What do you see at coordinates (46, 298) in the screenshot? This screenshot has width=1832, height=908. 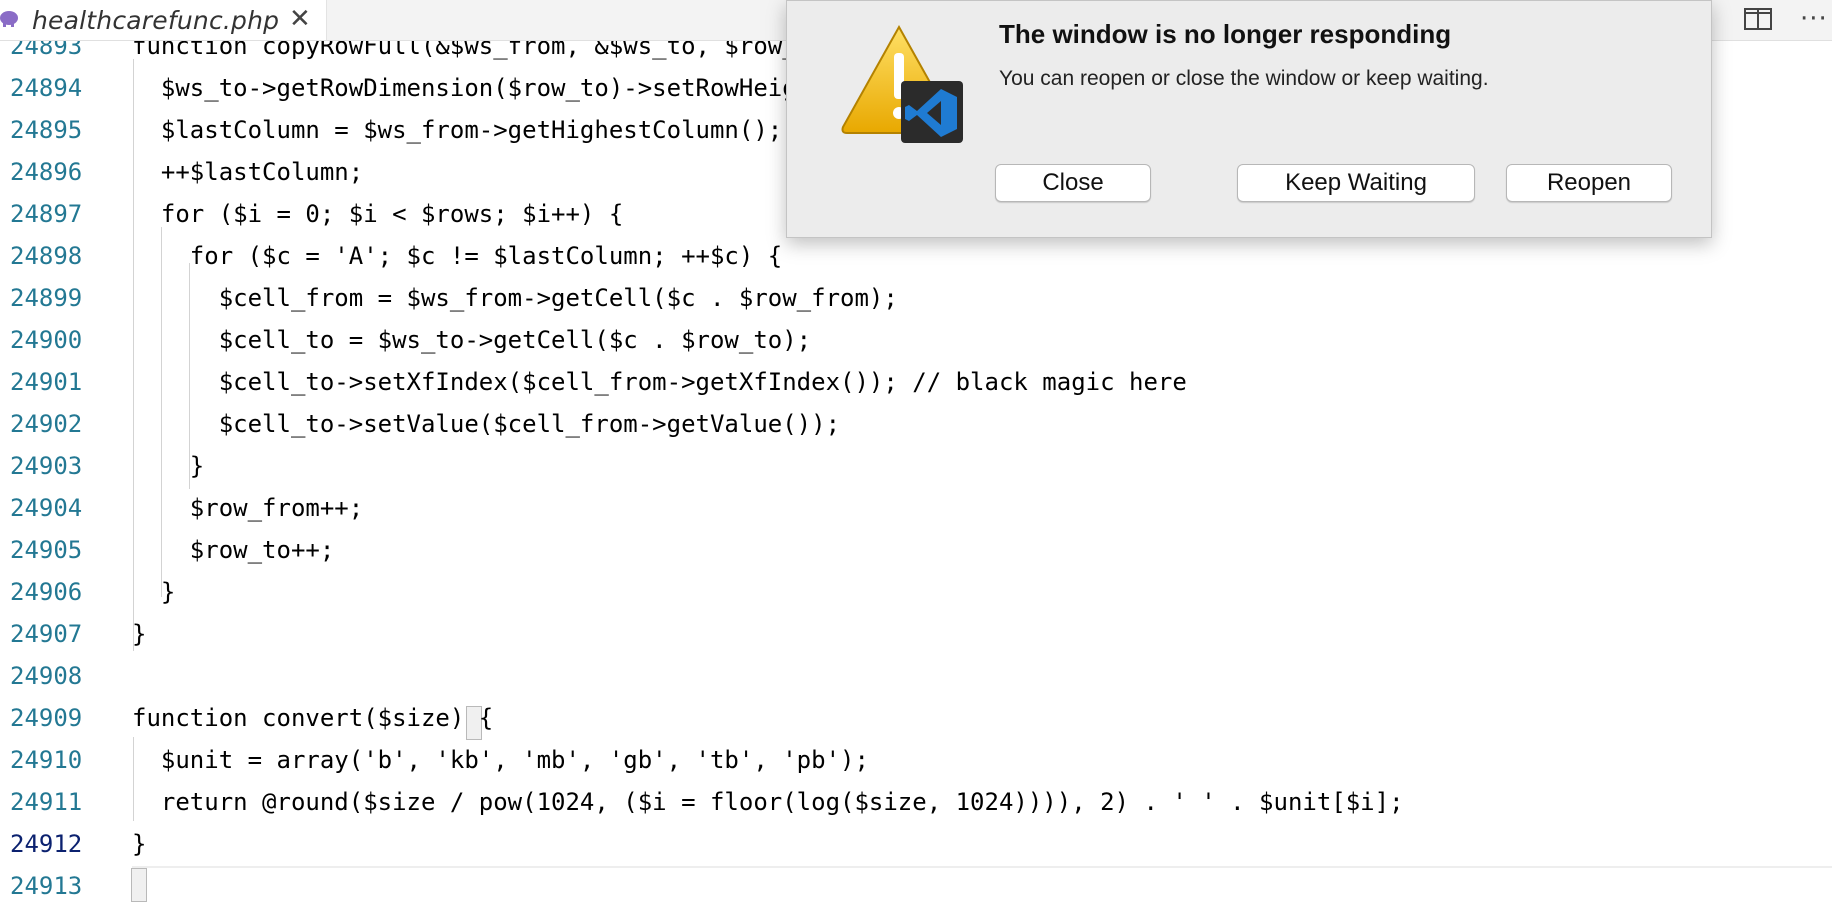 I see `line-number: 24899` at bounding box center [46, 298].